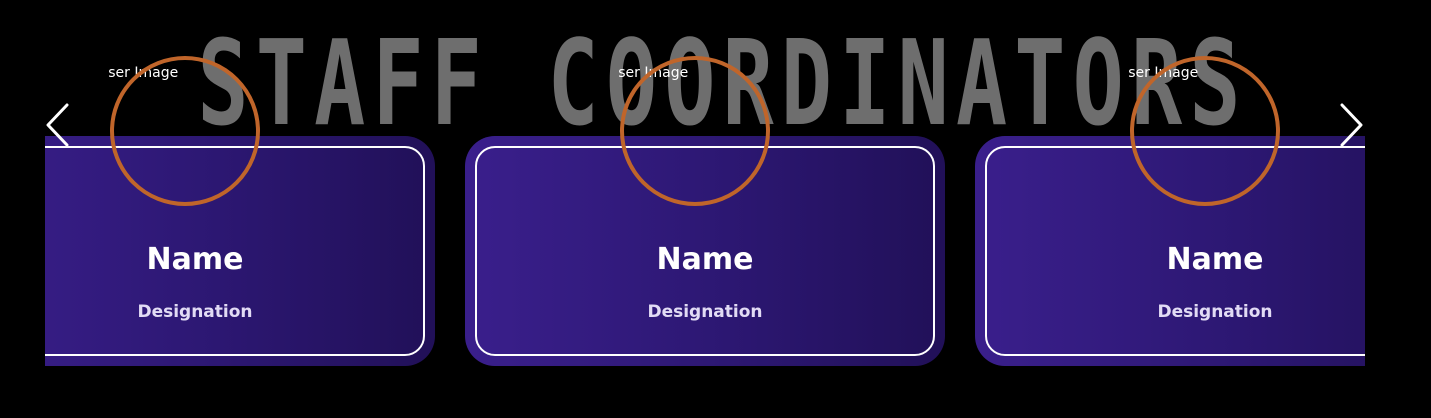 The image size is (1431, 418). I want to click on carousel-next-button, so click(1351, 125).